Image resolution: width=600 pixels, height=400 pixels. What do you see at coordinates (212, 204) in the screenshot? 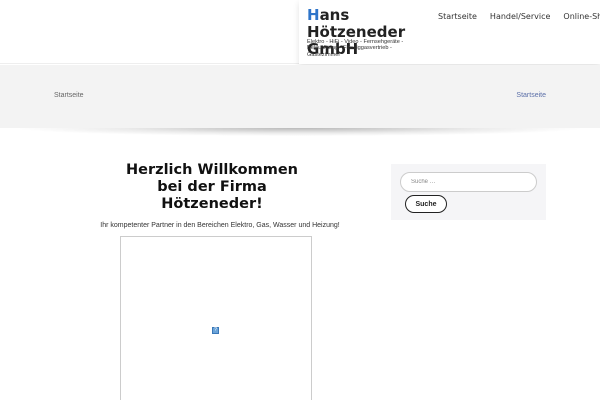
I see `welcome-line-3: Hötzeneder!` at bounding box center [212, 204].